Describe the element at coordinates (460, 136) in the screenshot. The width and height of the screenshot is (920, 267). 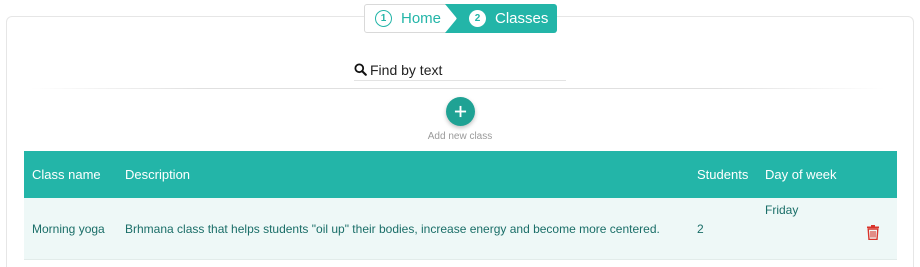
I see `add-class-label: Add new class` at that location.